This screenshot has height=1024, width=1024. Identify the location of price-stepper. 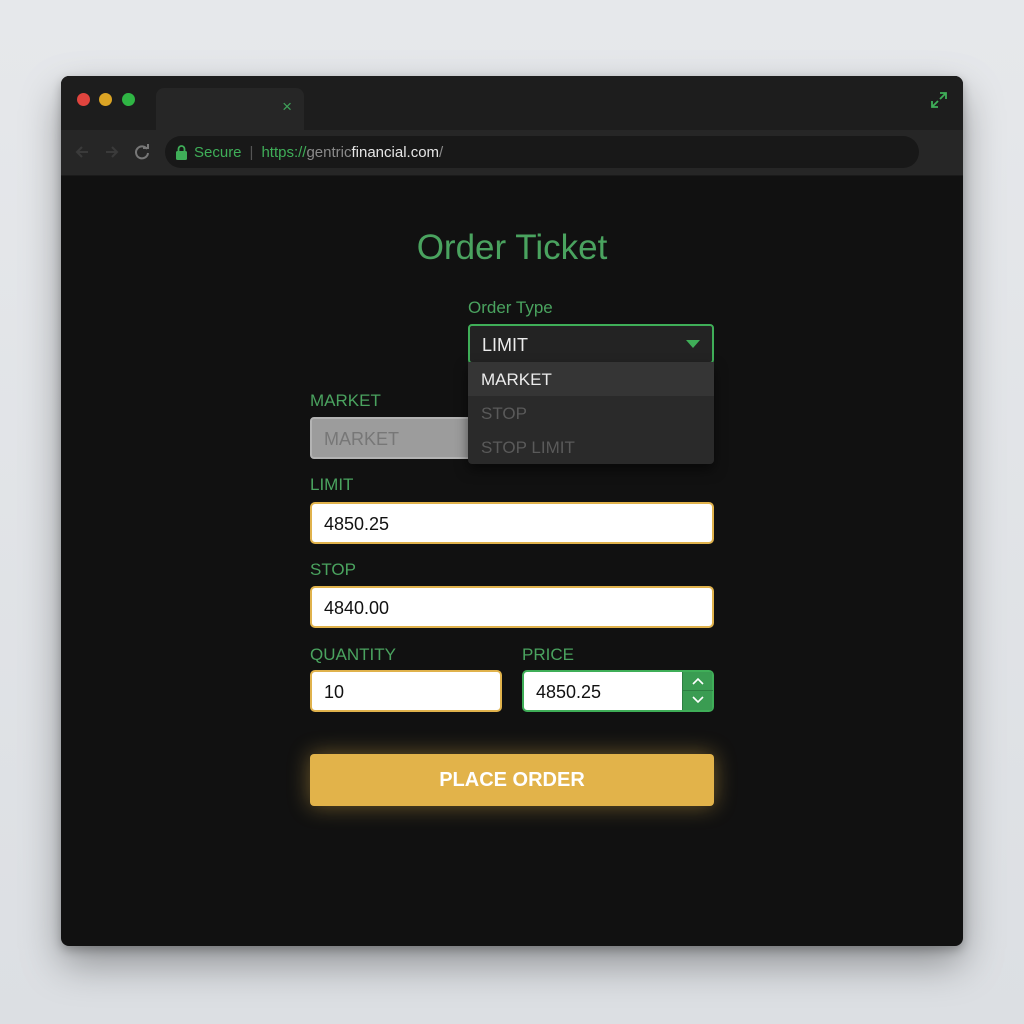
(697, 691).